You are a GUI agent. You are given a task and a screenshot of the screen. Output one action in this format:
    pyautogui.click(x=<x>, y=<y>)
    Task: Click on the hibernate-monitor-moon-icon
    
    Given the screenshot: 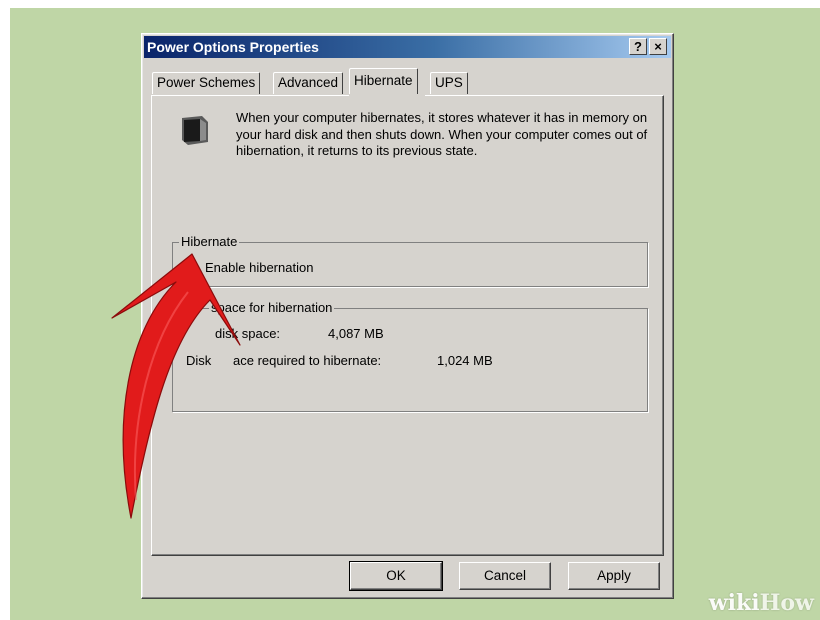 What is the action you would take?
    pyautogui.click(x=194, y=130)
    